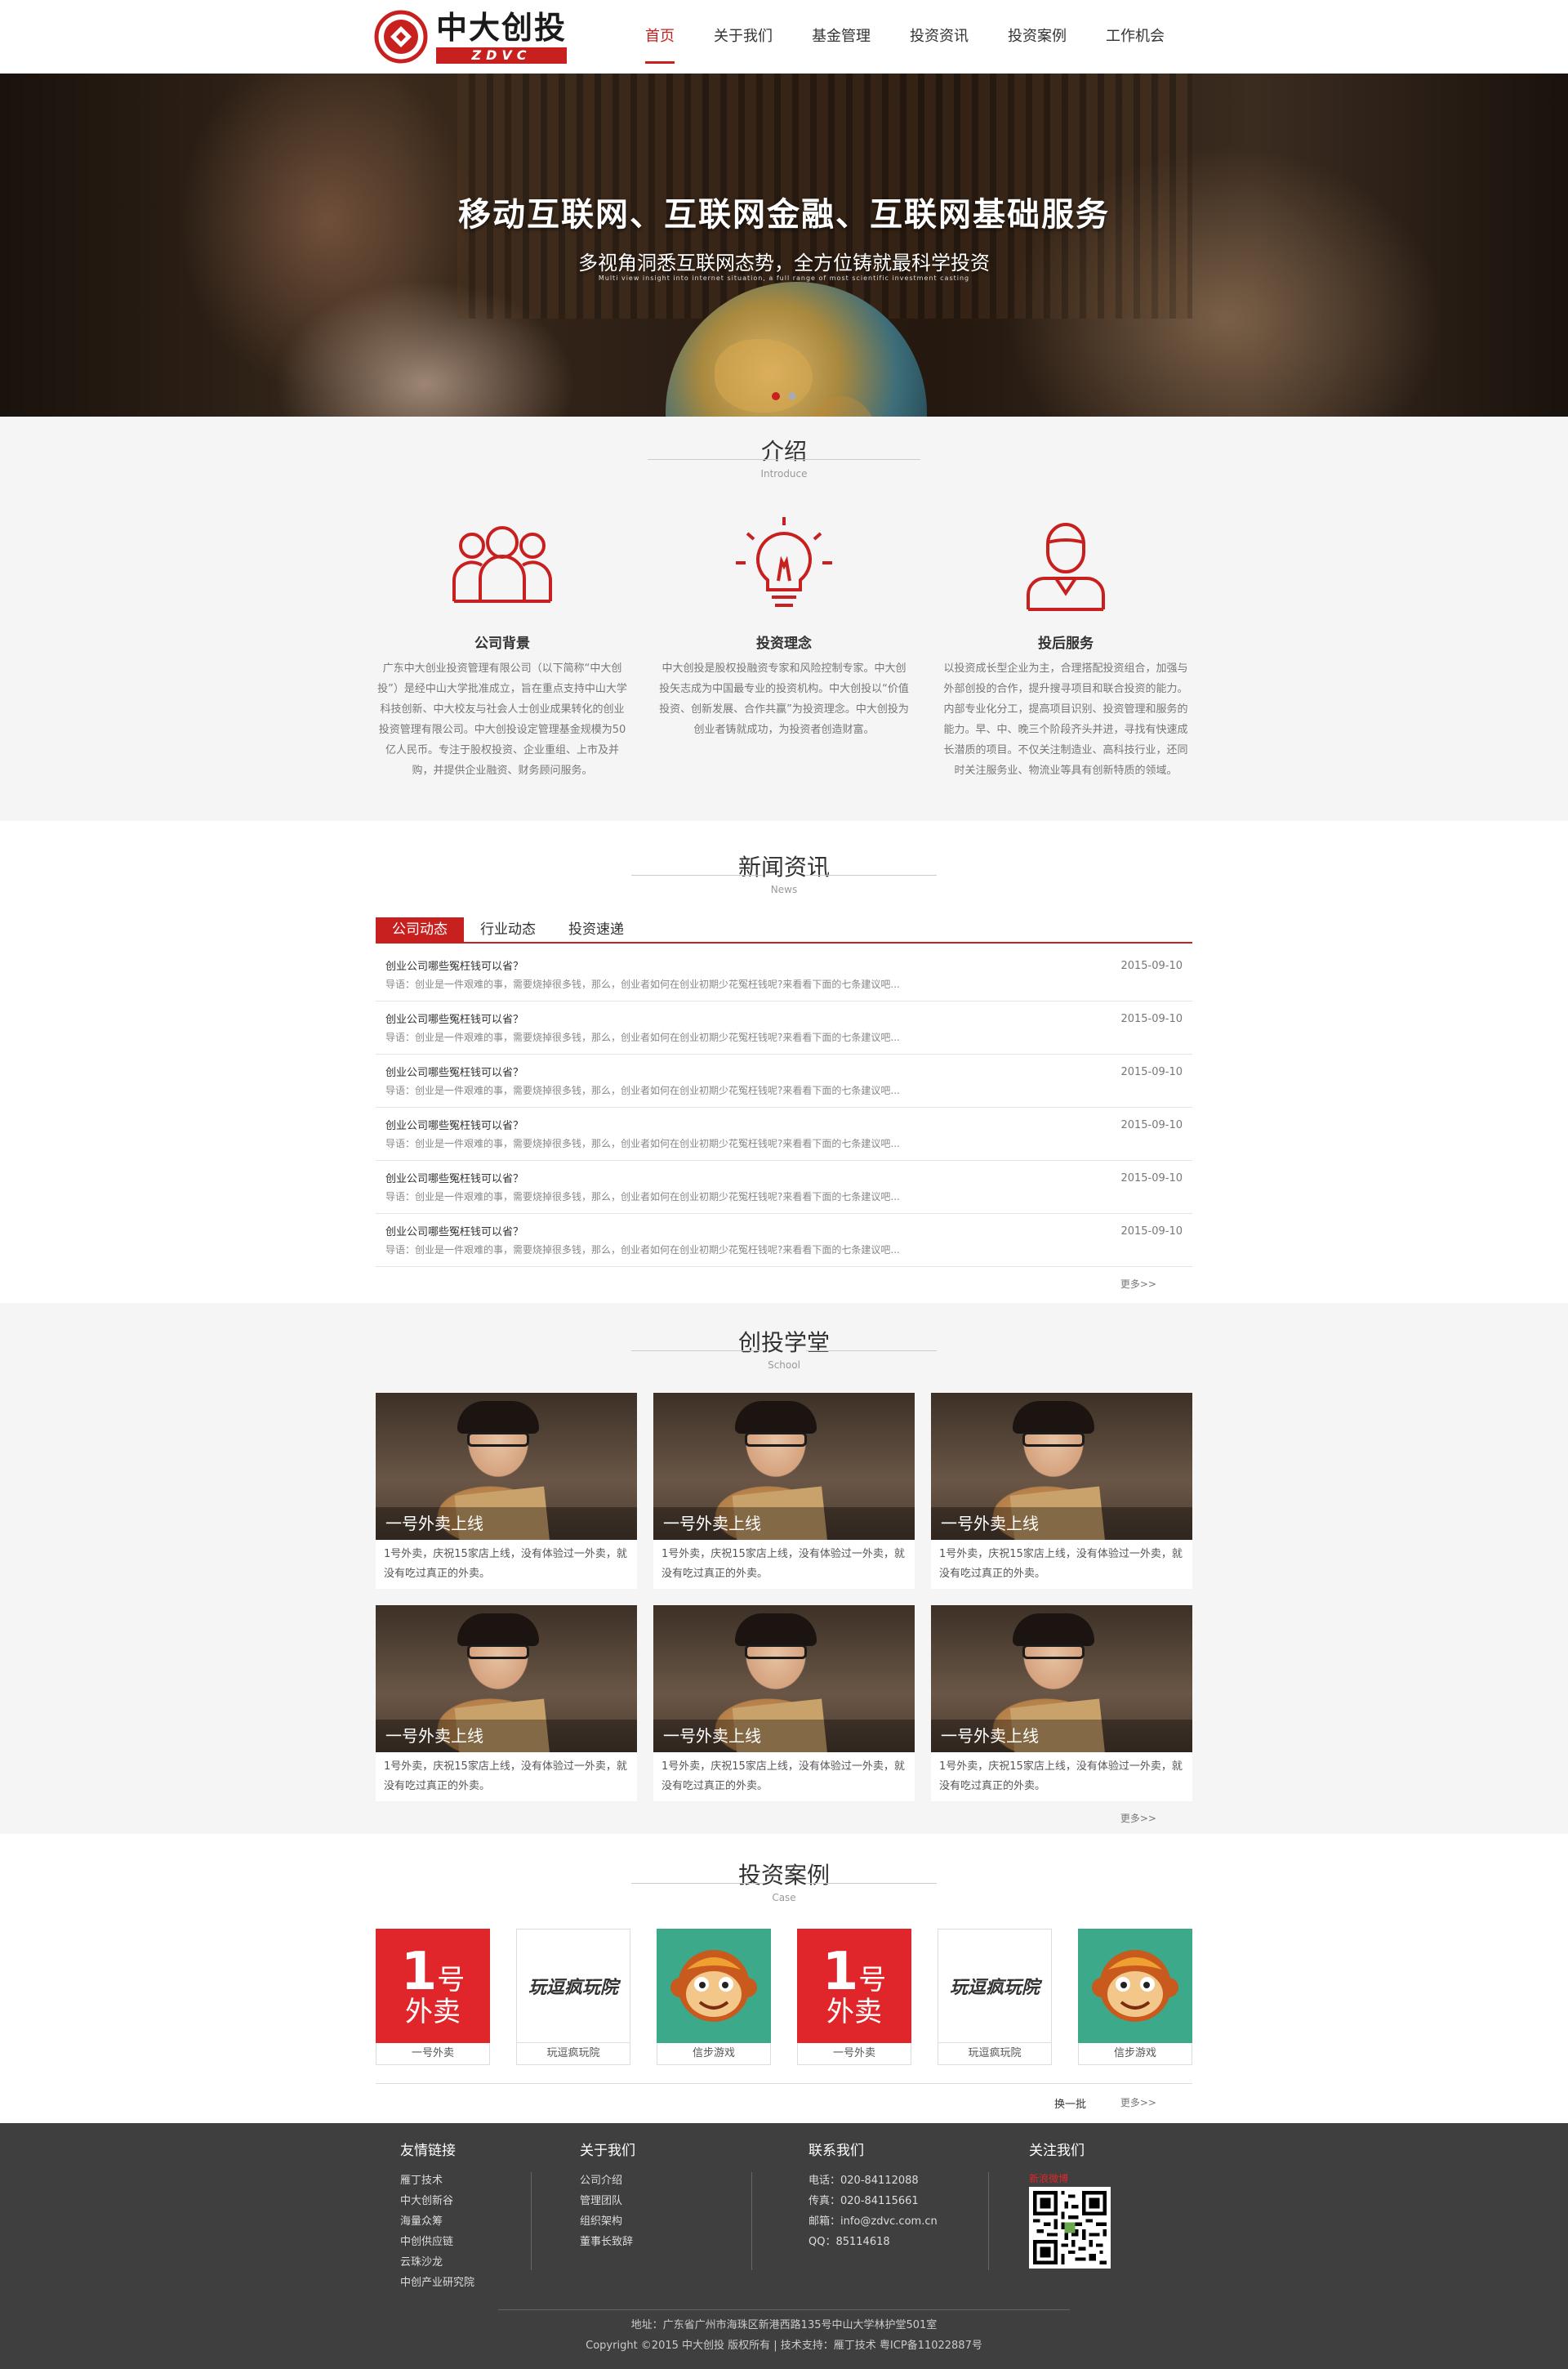 The height and width of the screenshot is (2369, 1568). Describe the element at coordinates (784, 1818) in the screenshot. I see `school-more-link: 更多>>` at that location.